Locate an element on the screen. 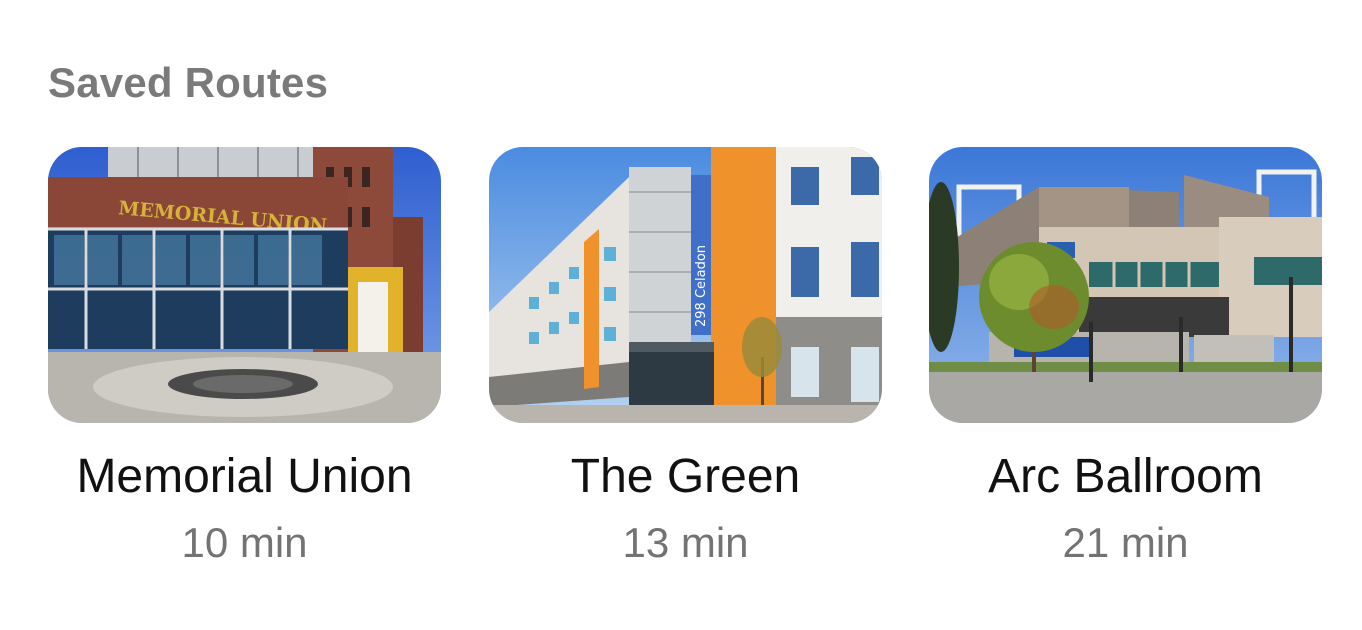 The height and width of the screenshot is (630, 1362). route-thumbnail: 298 Celadon is located at coordinates (685, 285).